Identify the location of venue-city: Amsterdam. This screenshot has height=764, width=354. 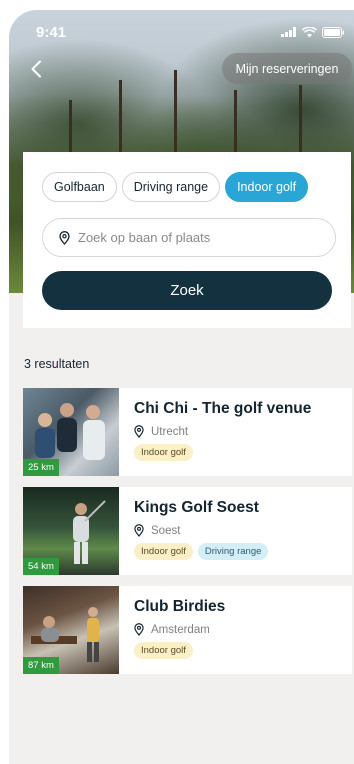
(180, 629).